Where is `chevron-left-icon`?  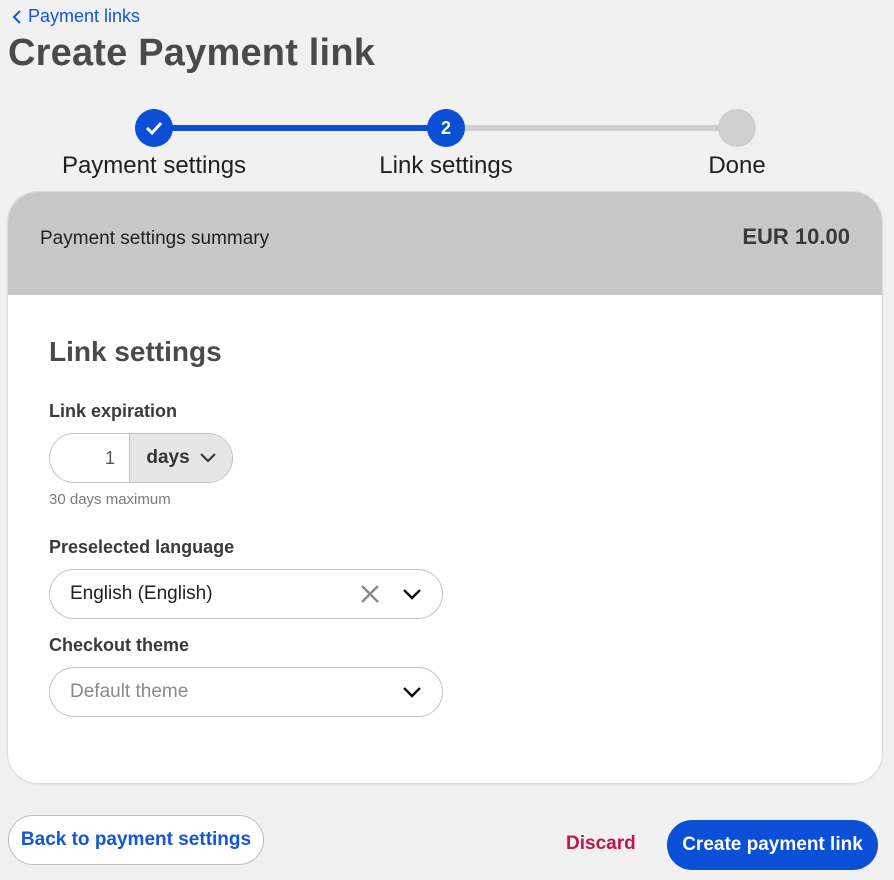
chevron-left-icon is located at coordinates (16, 16).